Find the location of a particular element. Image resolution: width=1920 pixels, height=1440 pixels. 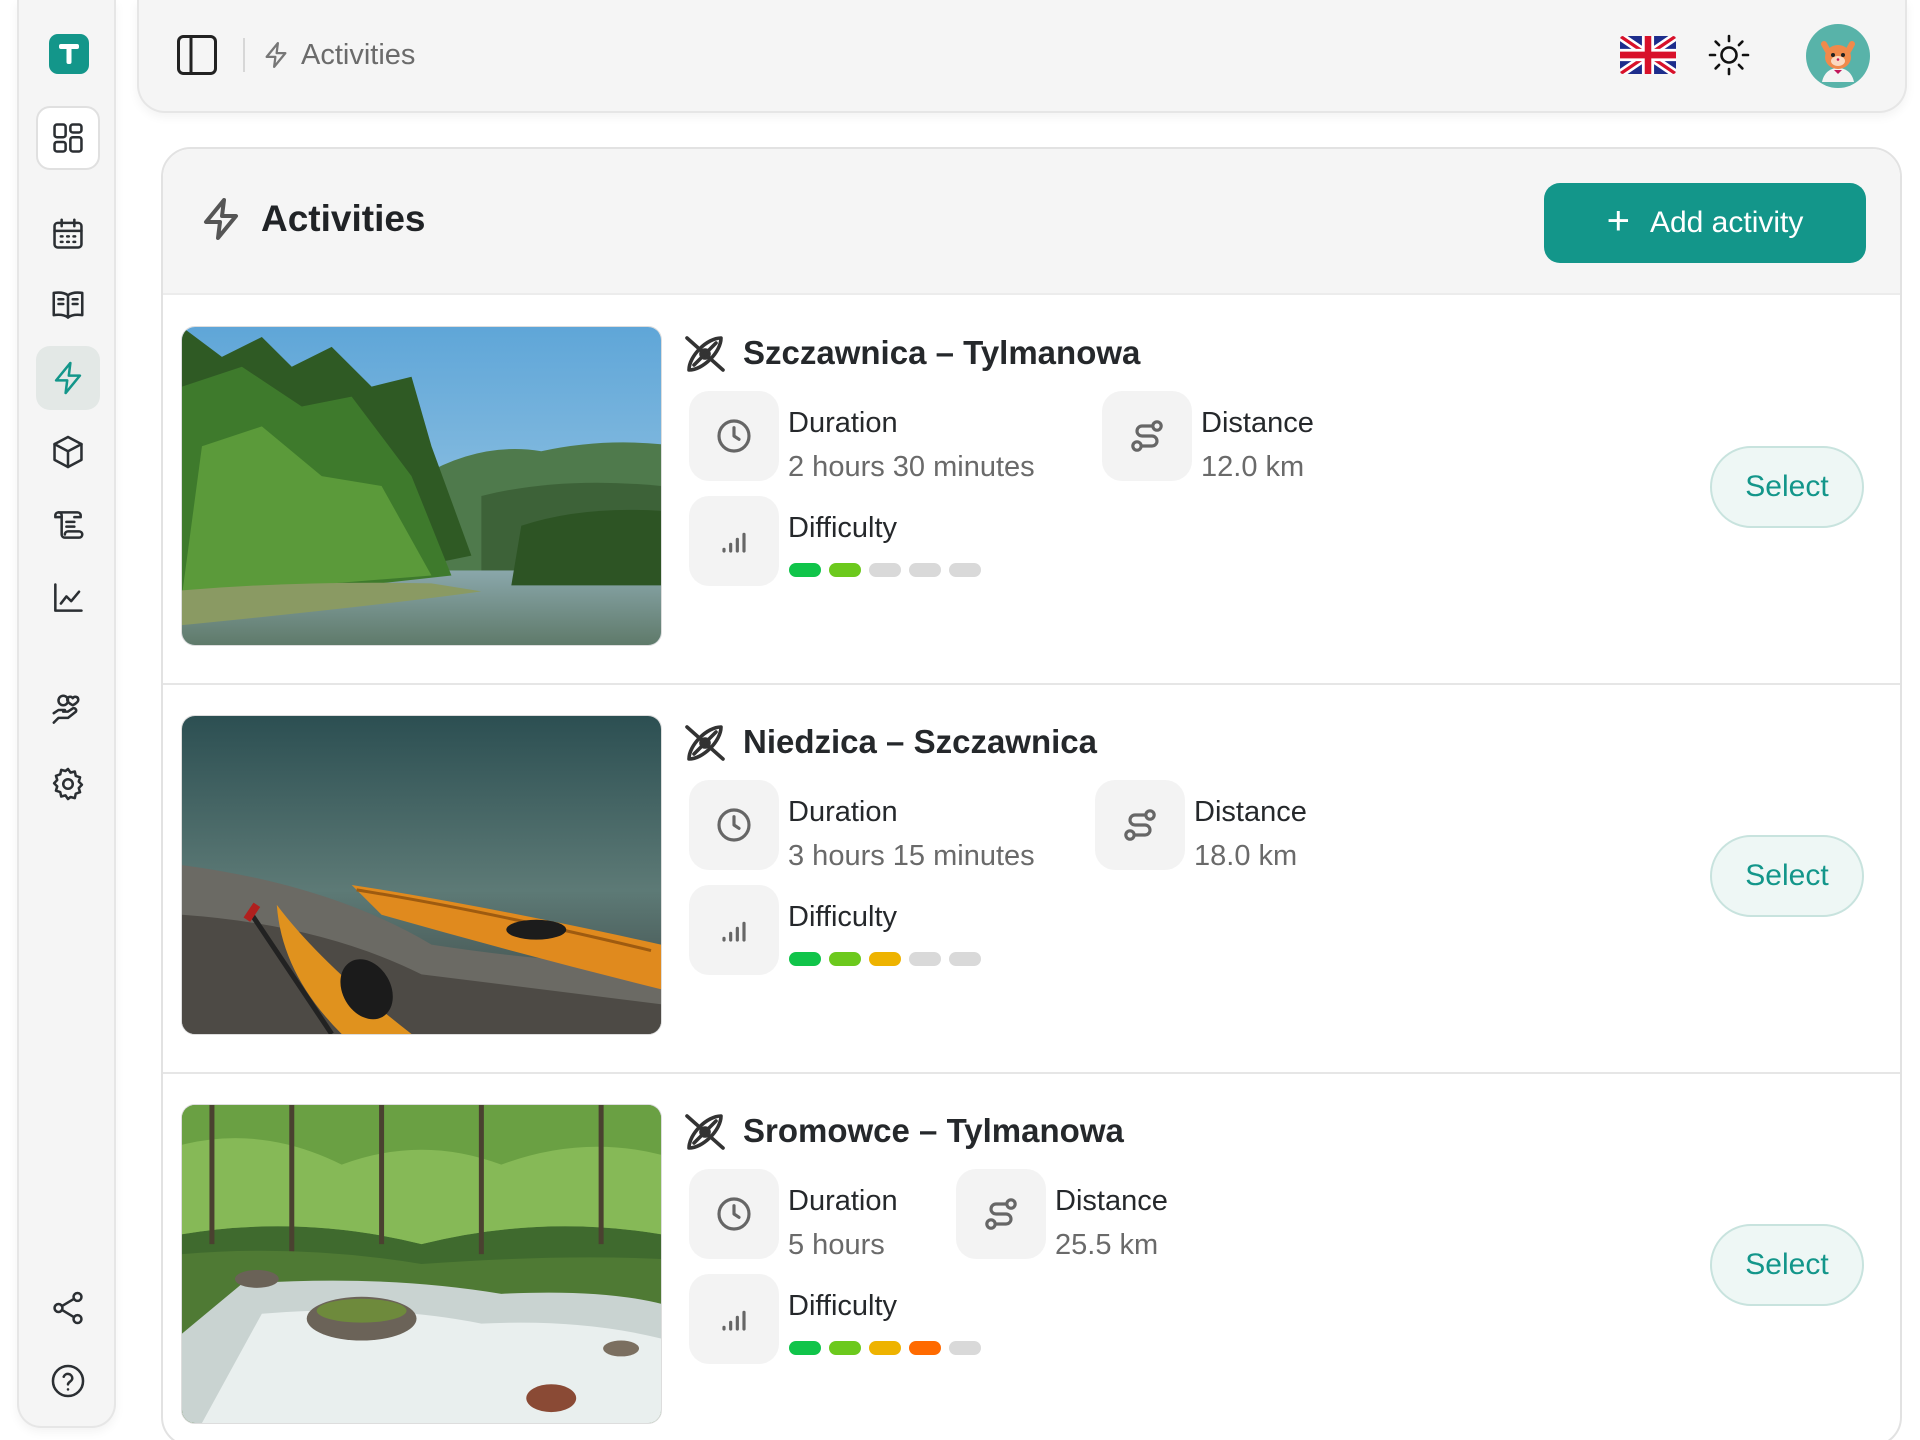

help-circle-icon is located at coordinates (68, 1381).